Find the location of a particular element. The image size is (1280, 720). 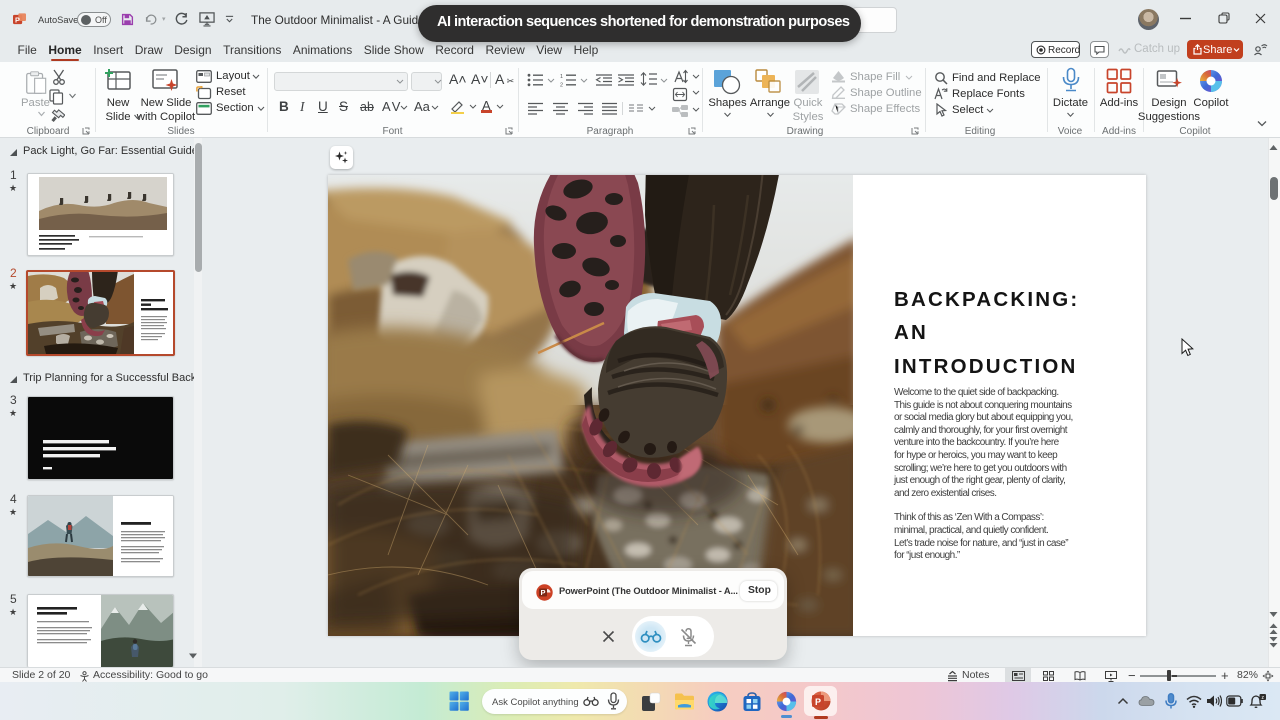

svg-text: 2 is located at coordinates (561, 85).